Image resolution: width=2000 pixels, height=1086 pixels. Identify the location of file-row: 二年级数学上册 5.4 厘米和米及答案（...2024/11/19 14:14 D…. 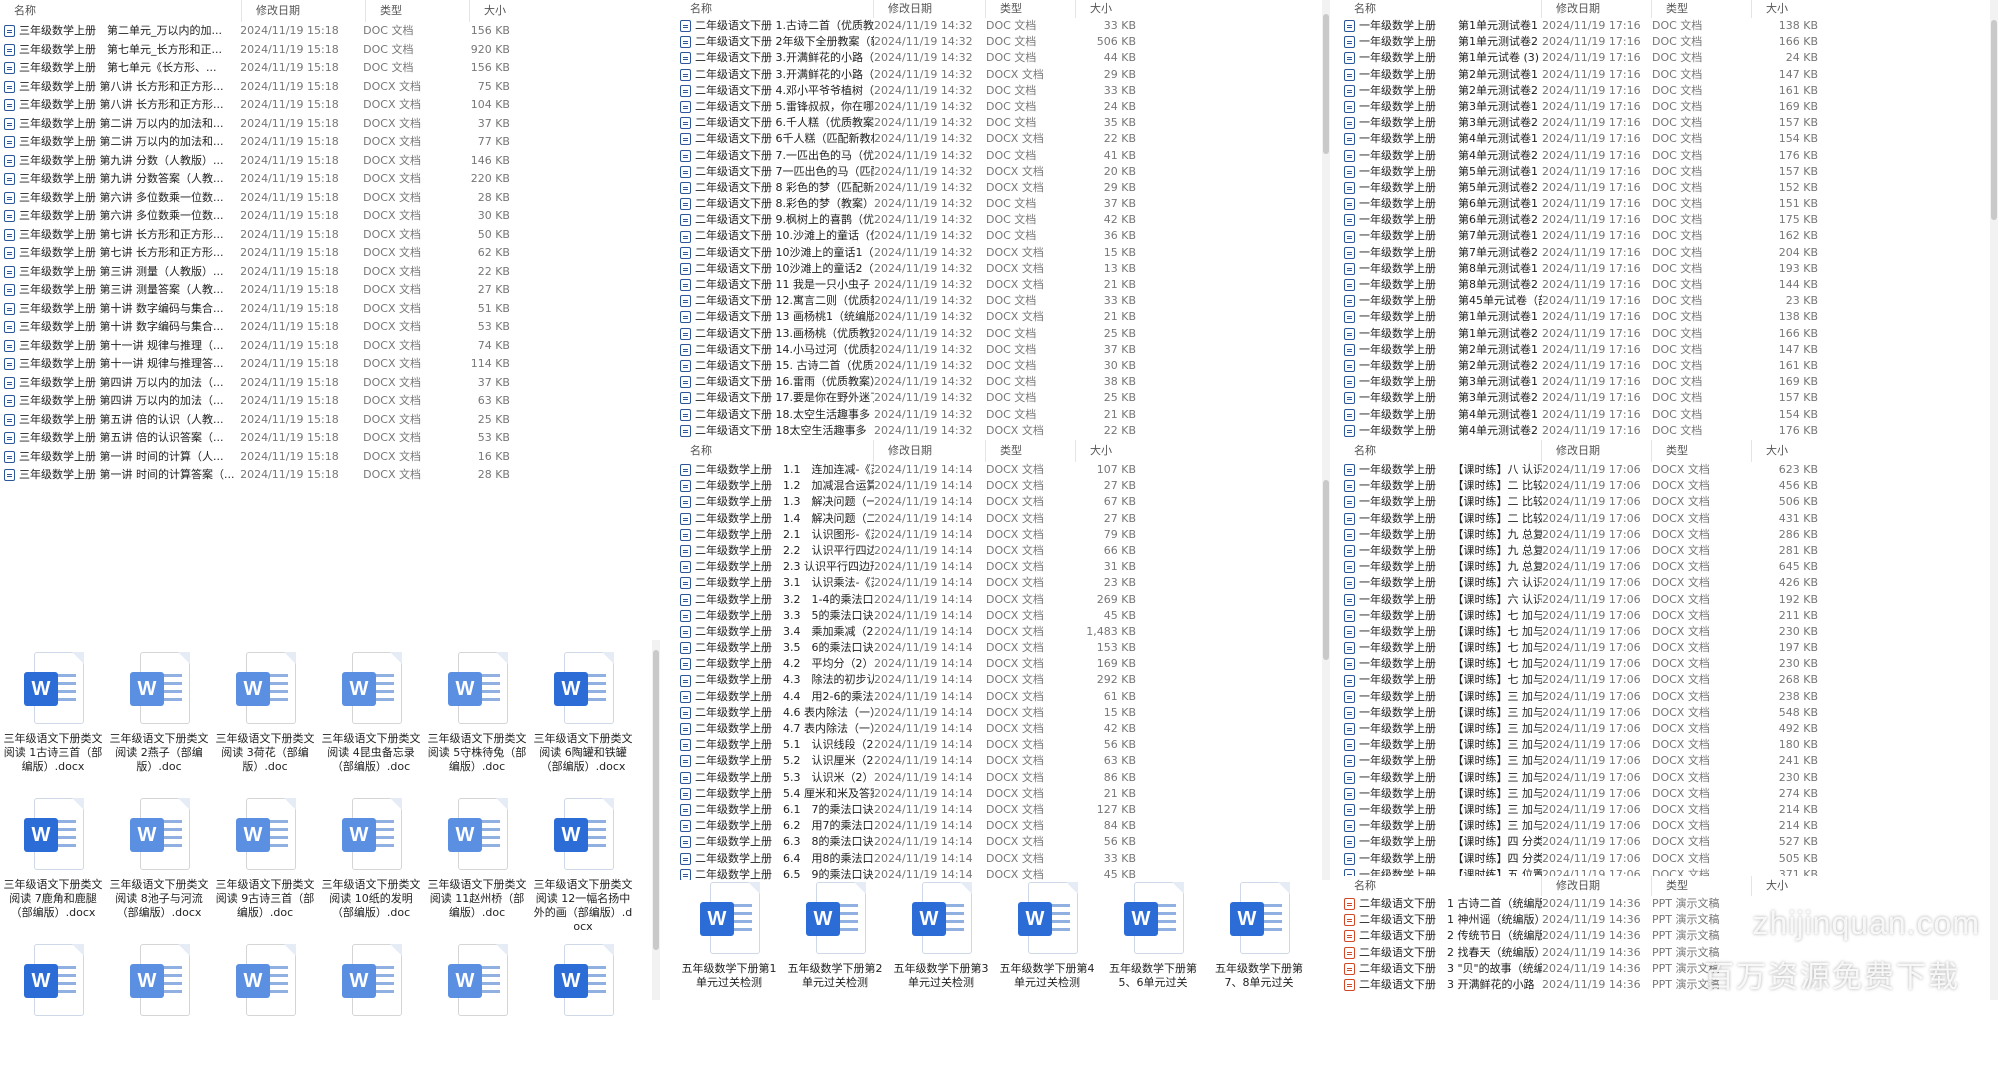
(993, 794).